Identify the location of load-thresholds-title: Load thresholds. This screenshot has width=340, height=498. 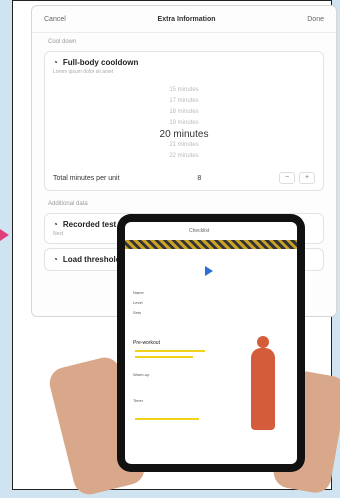
(94, 259).